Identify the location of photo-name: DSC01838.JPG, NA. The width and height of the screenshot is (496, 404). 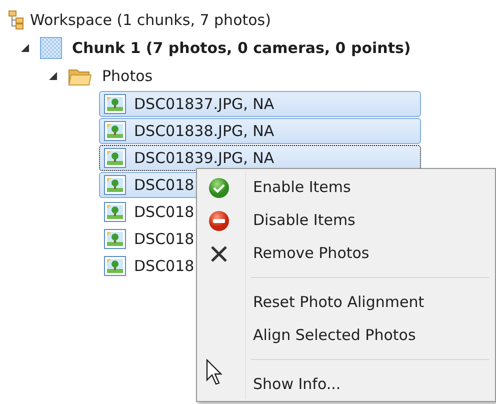
(204, 131).